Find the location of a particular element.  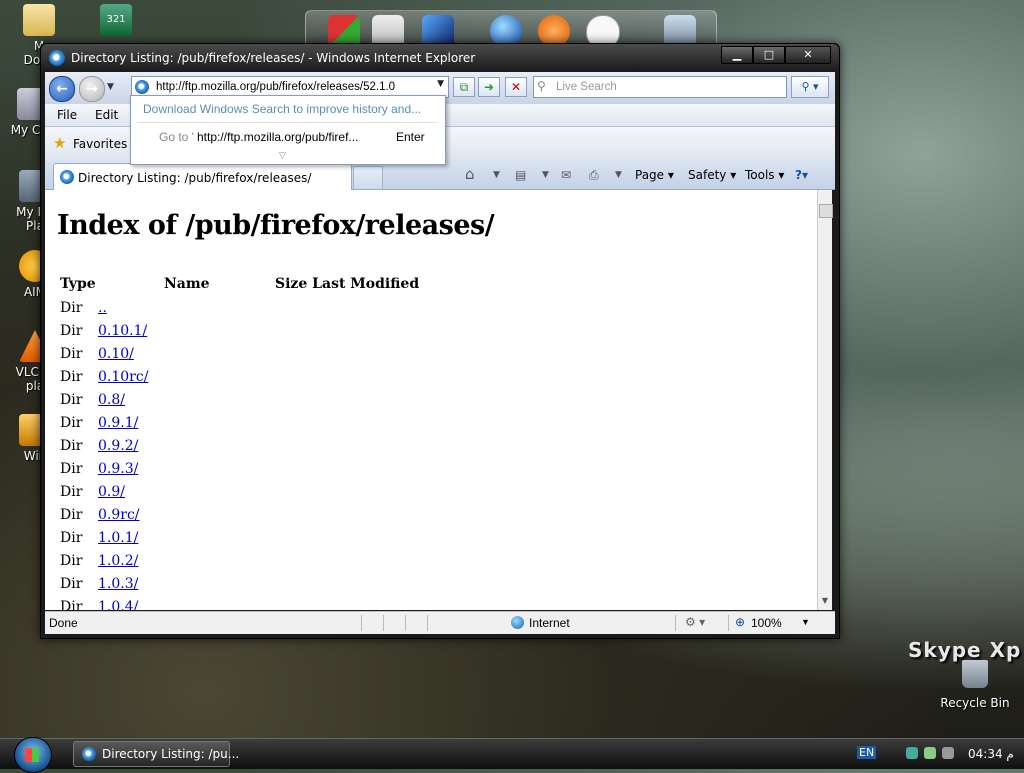

stop-button: ✕ is located at coordinates (516, 87).